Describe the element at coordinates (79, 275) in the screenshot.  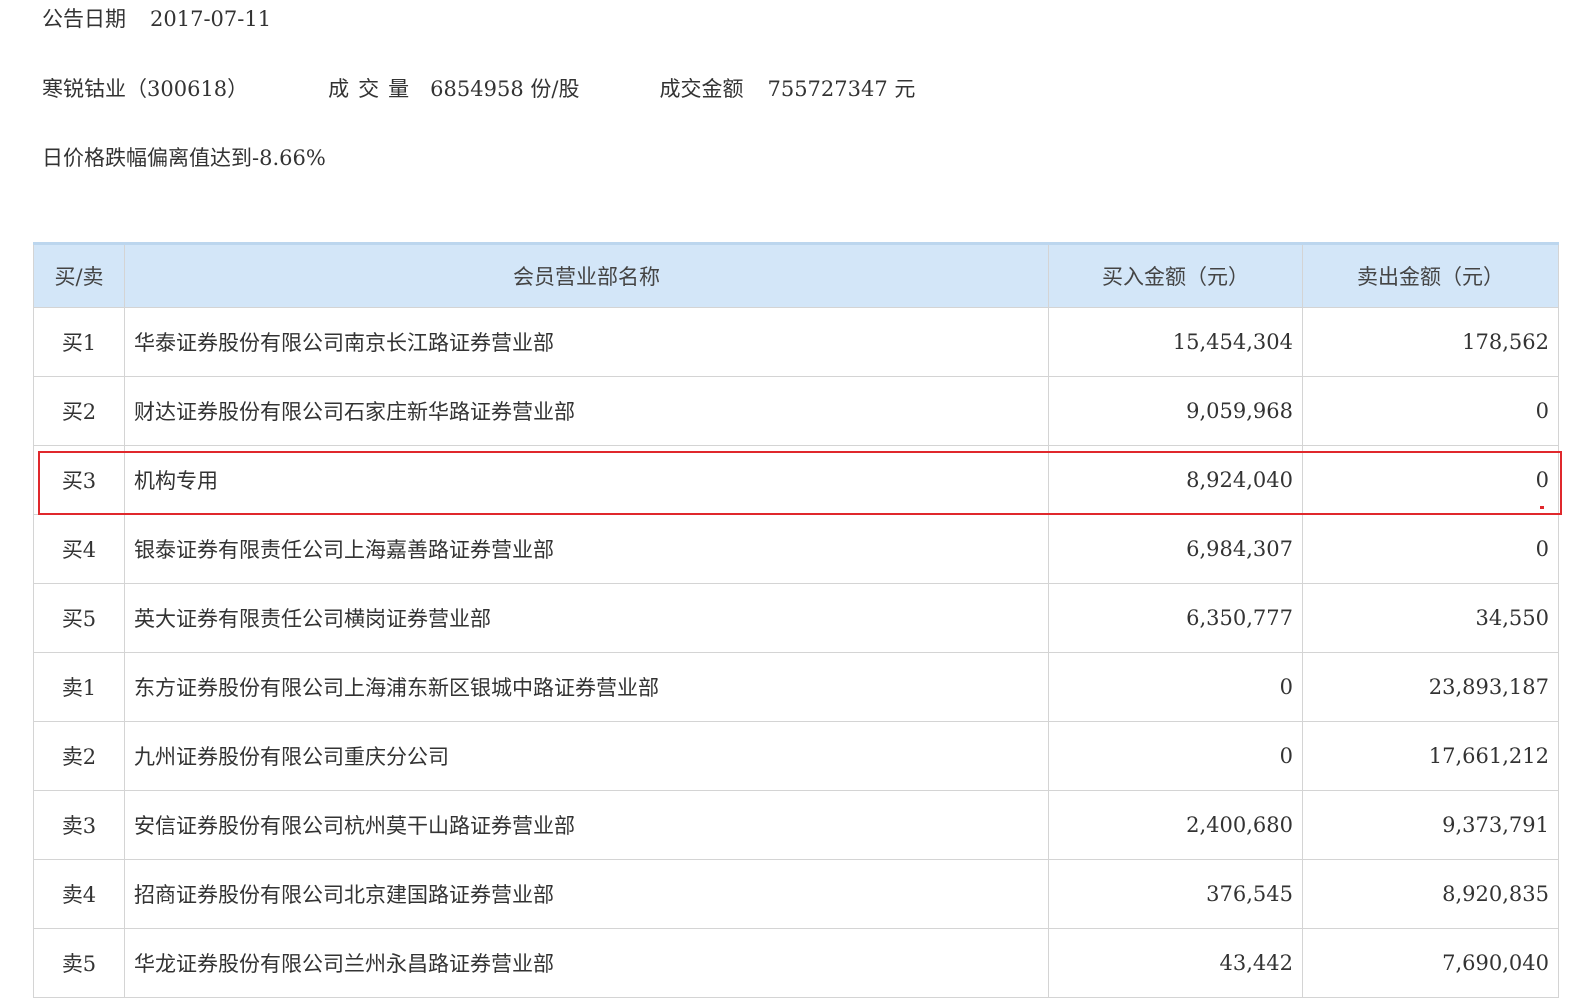
I see `header-buy-sell: 买/卖` at that location.